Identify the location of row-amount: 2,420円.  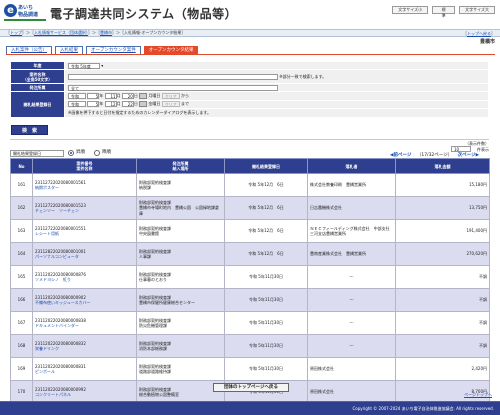
(442, 369).